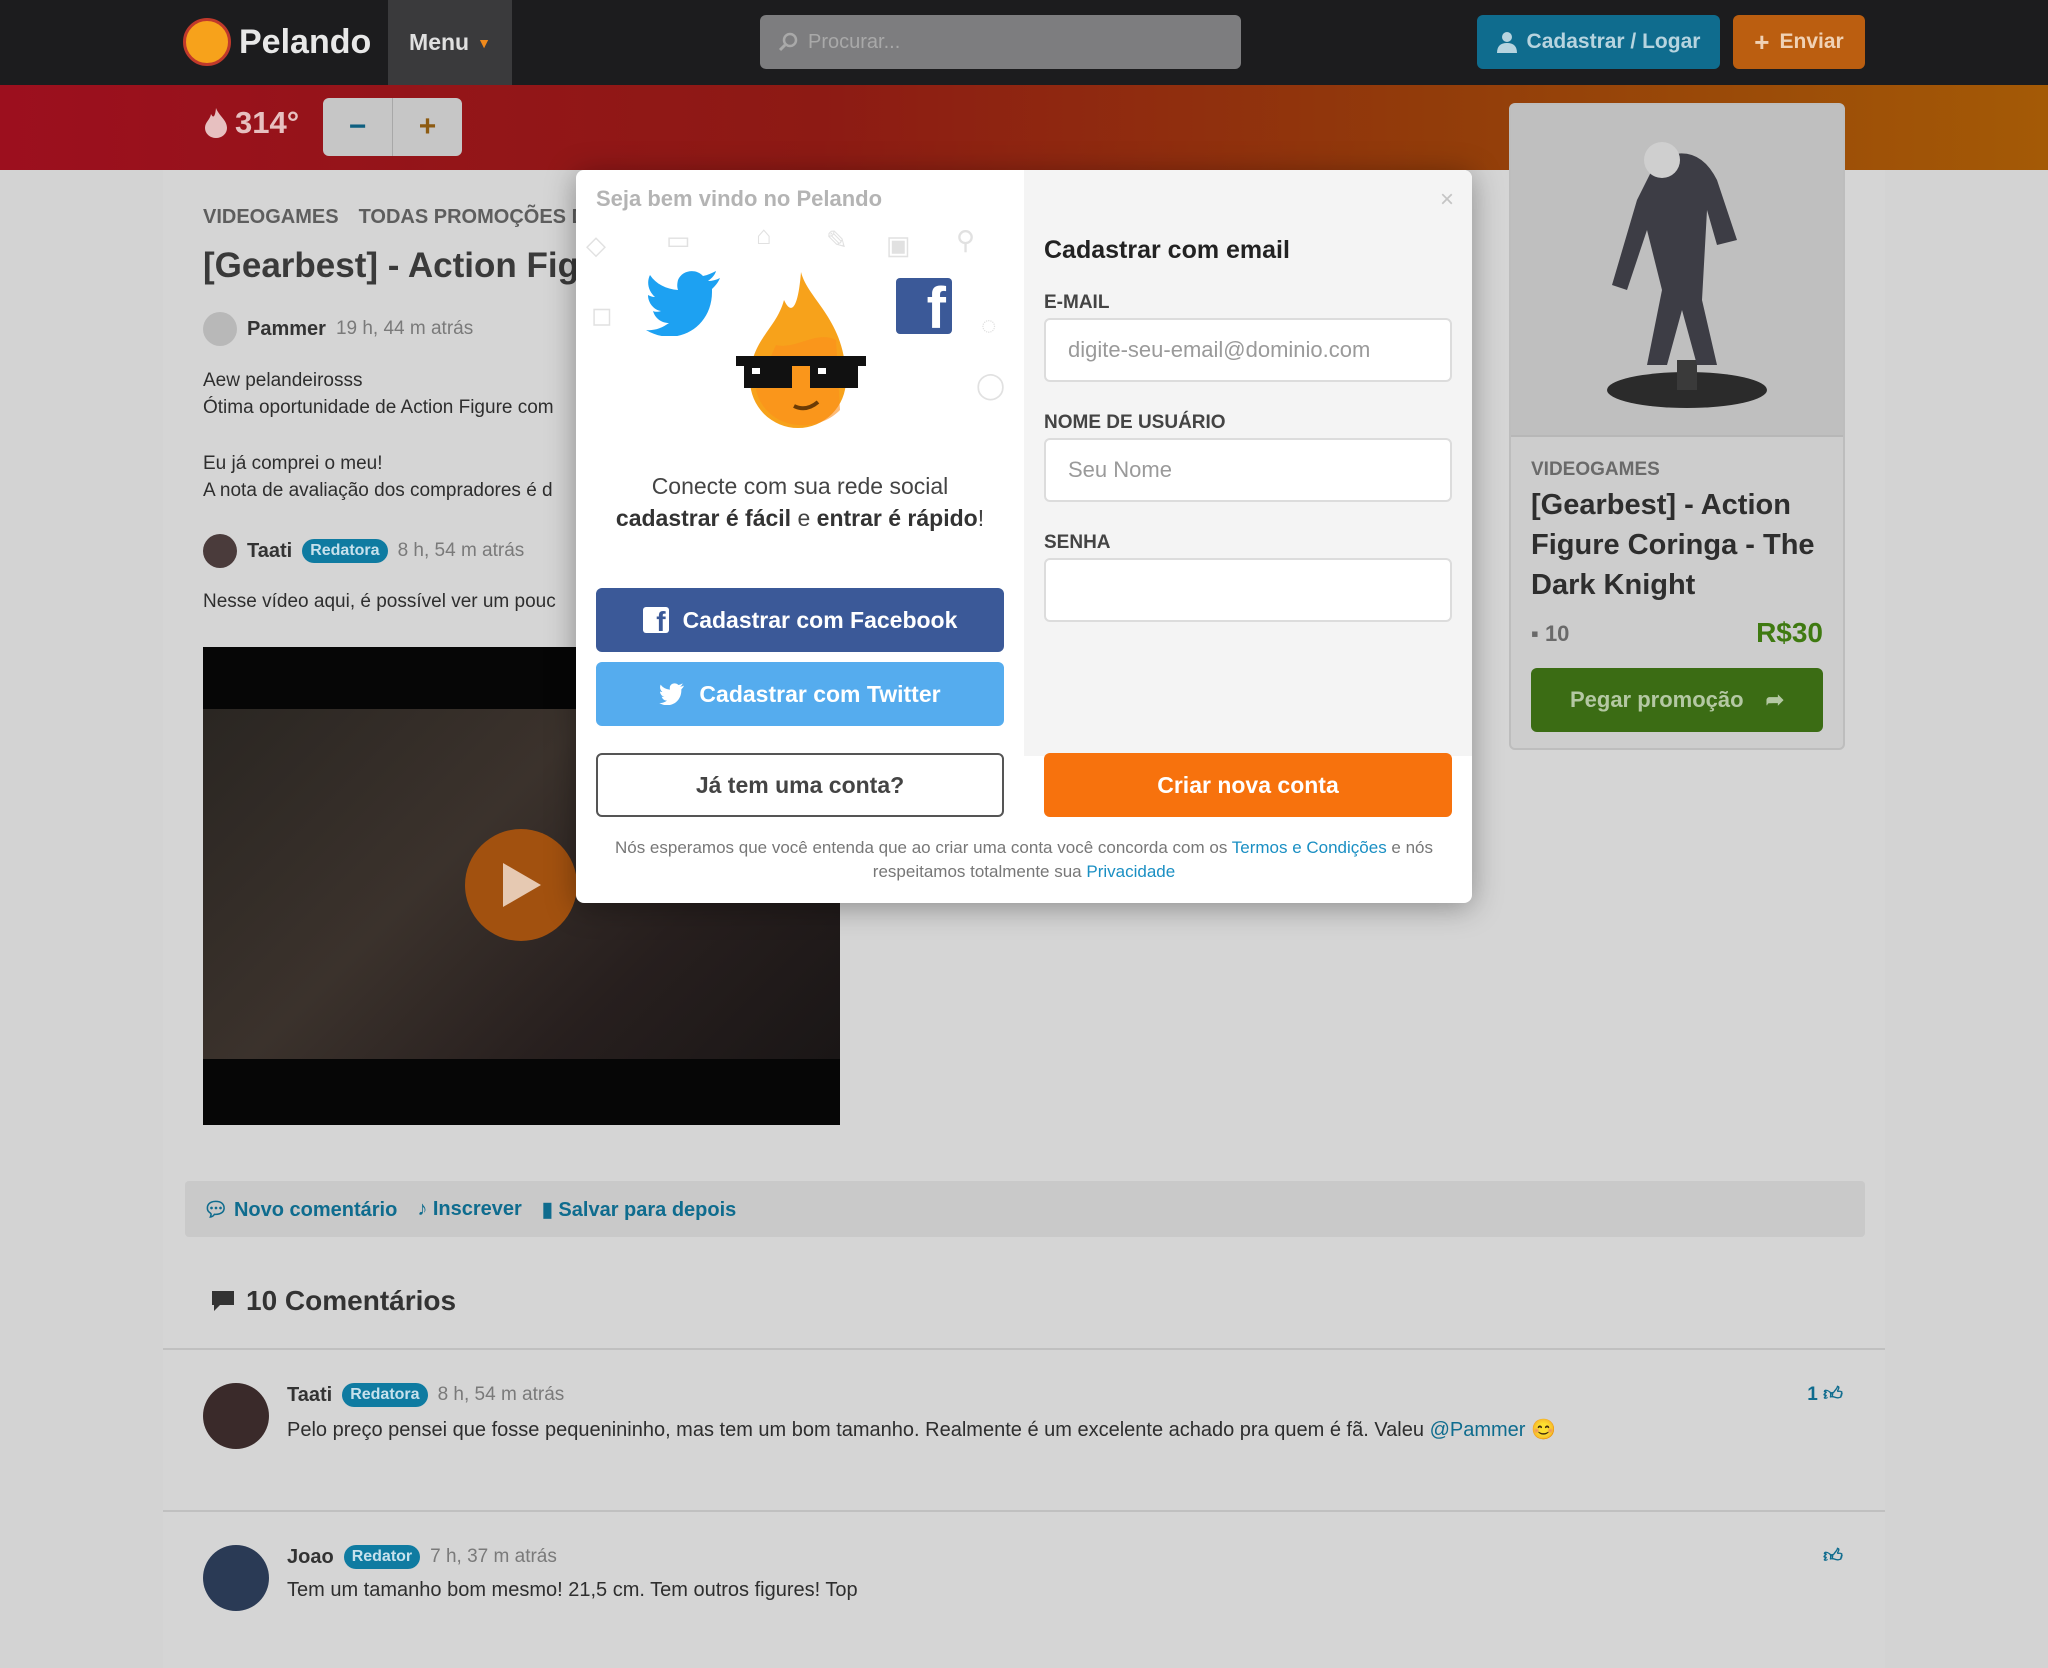 This screenshot has height=1668, width=2048. I want to click on subscribe-link: ♪ Inscrever, so click(469, 1209).